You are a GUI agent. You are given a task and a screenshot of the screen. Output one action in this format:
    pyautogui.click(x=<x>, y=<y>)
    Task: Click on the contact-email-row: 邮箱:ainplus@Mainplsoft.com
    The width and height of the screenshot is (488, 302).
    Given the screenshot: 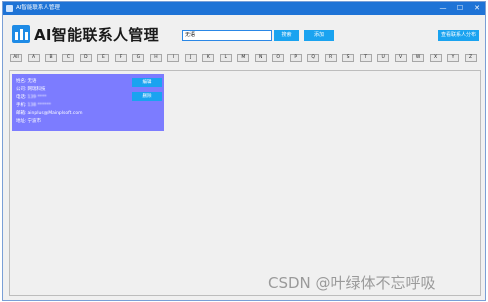 What is the action you would take?
    pyautogui.click(x=49, y=113)
    